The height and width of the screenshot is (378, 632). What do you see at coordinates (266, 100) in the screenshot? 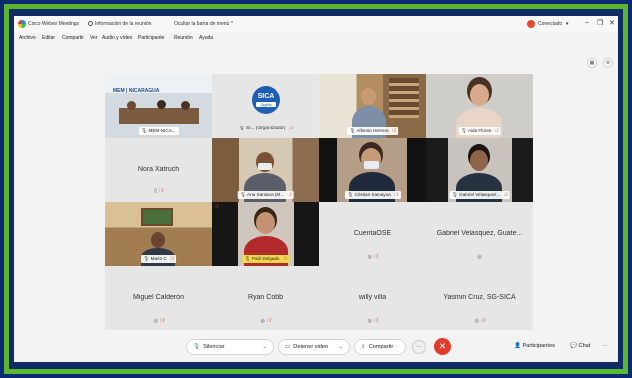
I see `sica-digital-logo-icon: SICA Digital` at bounding box center [266, 100].